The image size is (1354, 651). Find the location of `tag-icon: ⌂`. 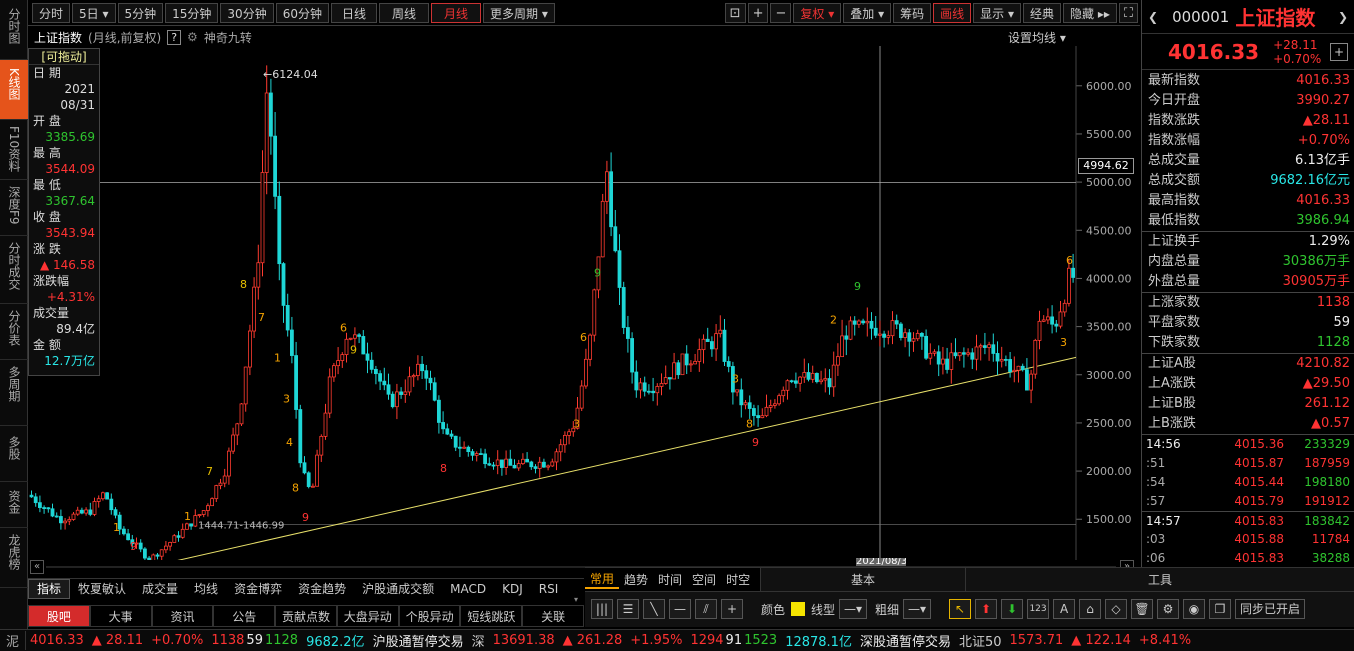

tag-icon: ⌂ is located at coordinates (1090, 609).